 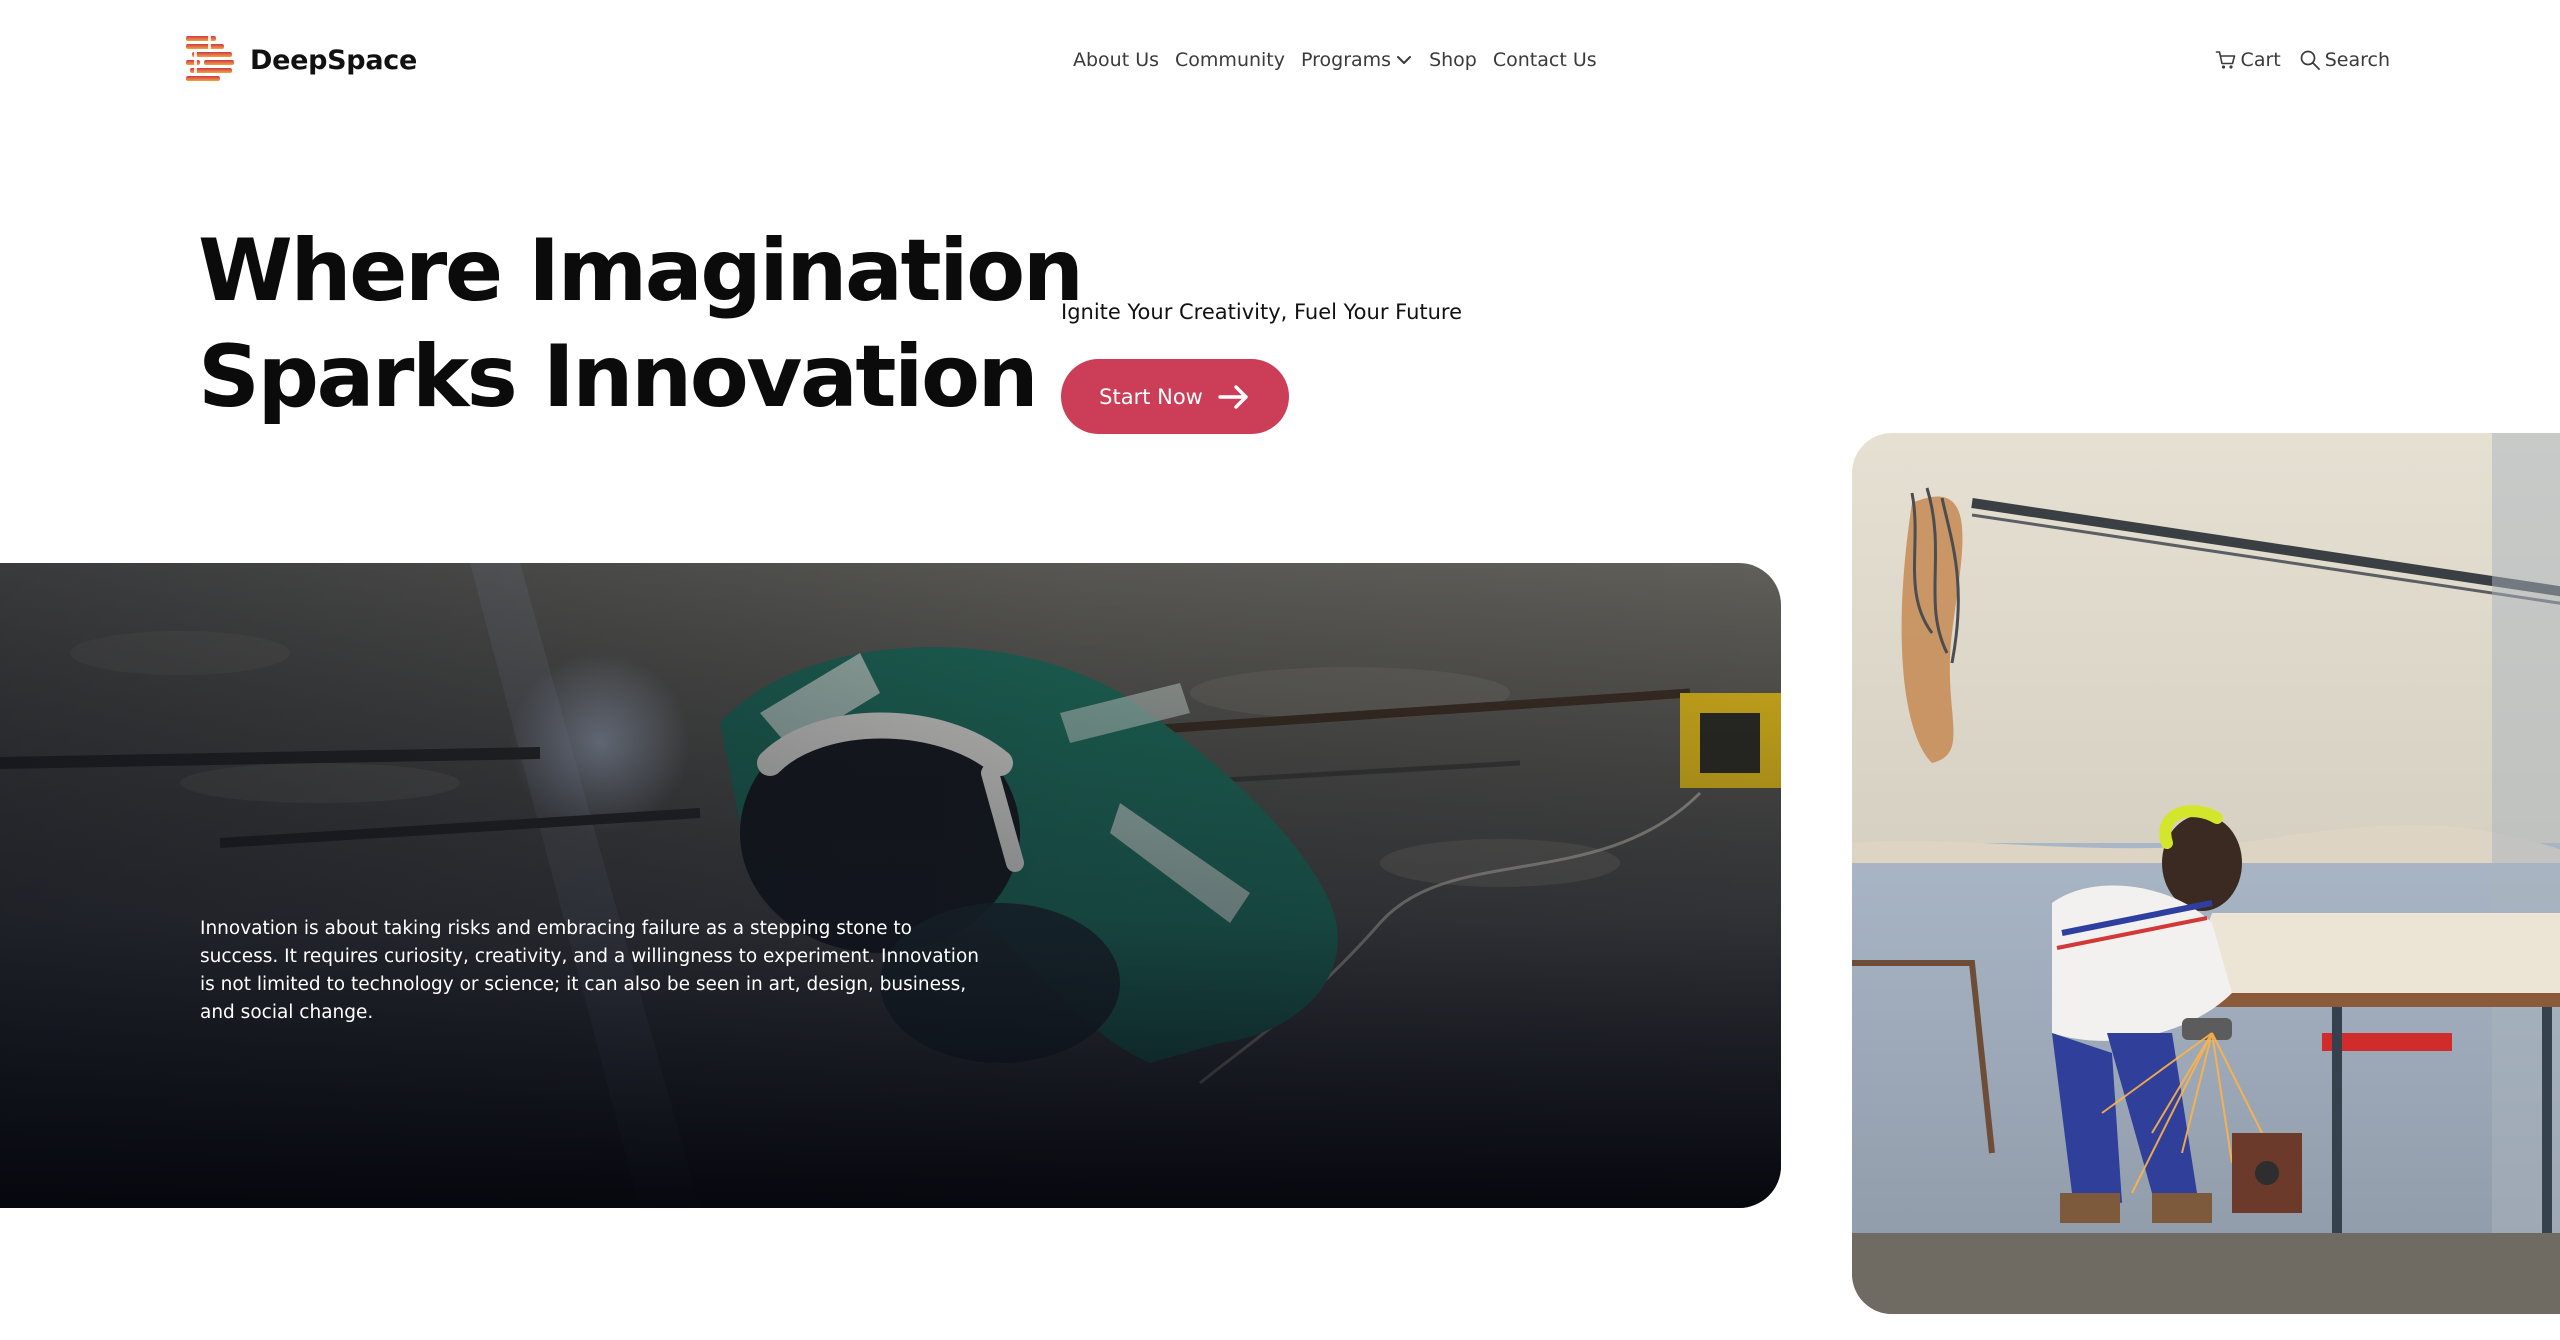 I want to click on hero-title-line-1: Where Imagination, so click(x=641, y=271).